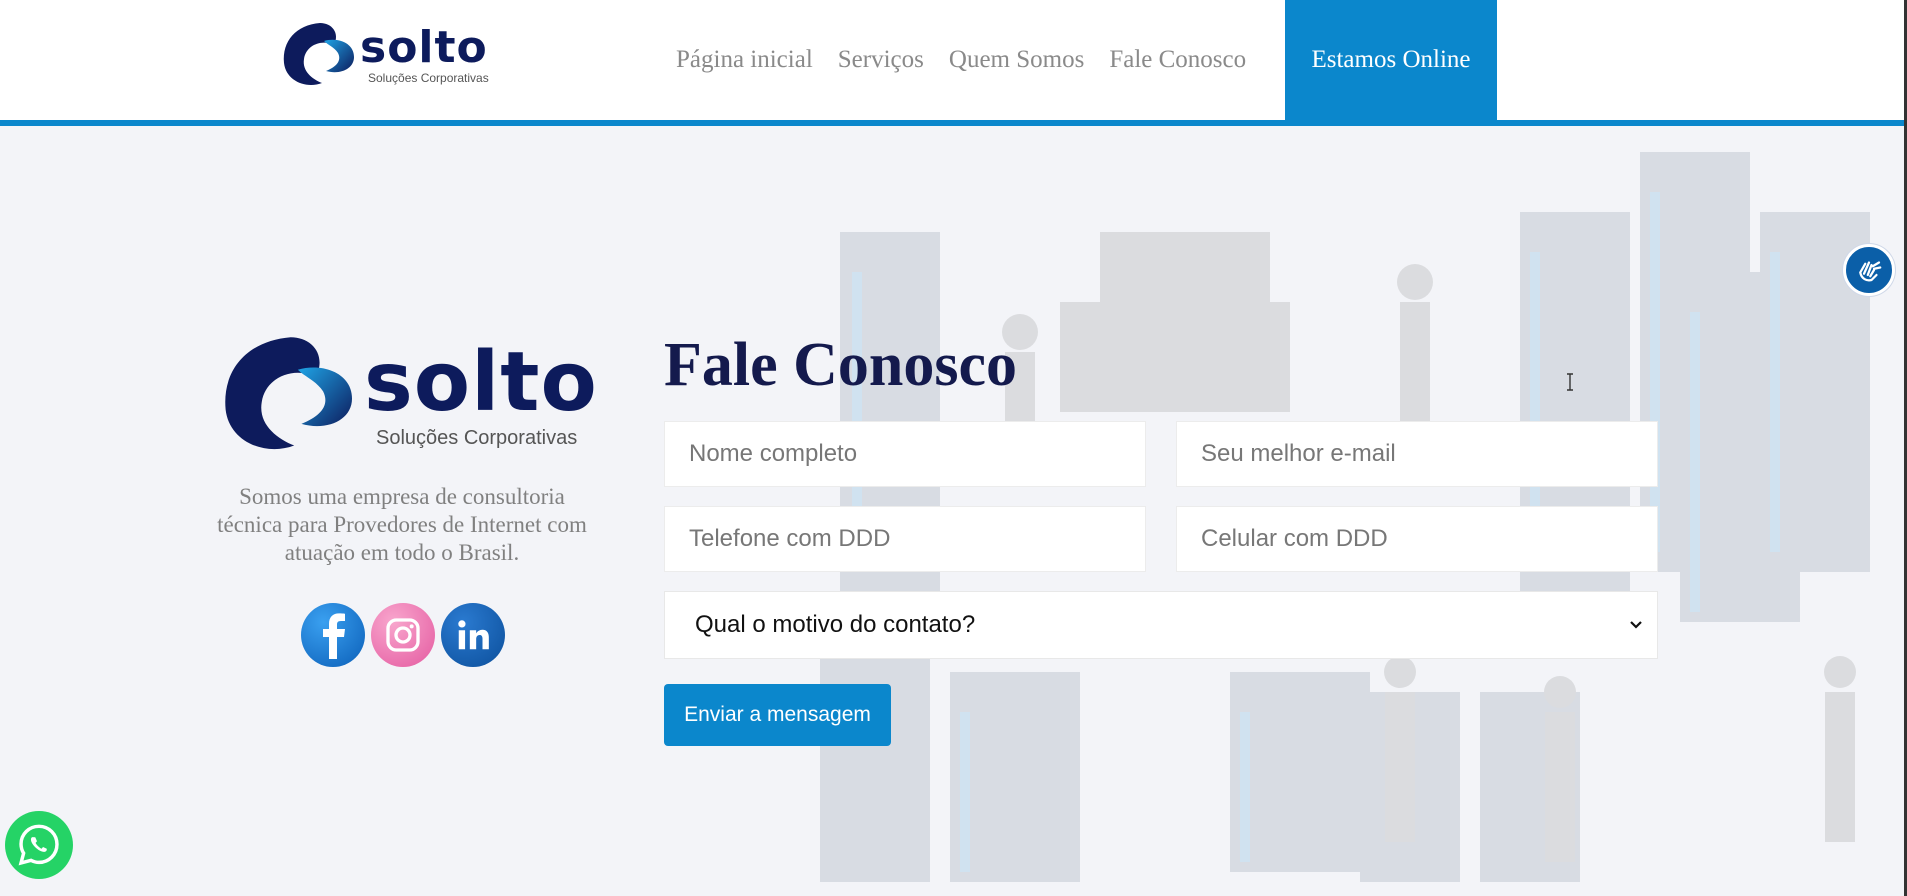 This screenshot has height=896, width=1907. Describe the element at coordinates (39, 845) in the screenshot. I see `whatsapp-icon` at that location.